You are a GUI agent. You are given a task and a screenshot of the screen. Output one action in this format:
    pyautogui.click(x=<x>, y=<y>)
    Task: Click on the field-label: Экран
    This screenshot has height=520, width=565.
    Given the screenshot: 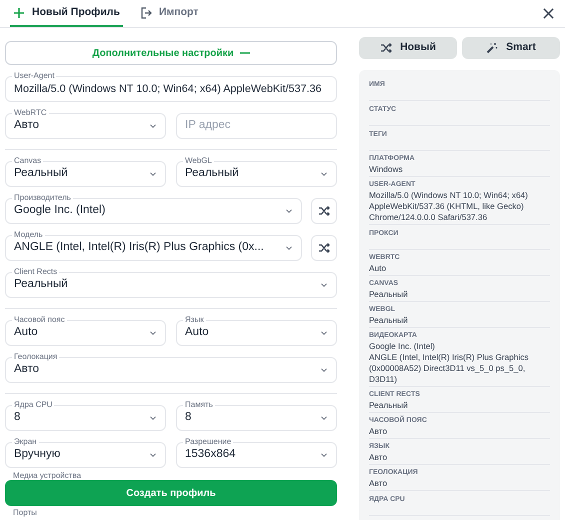 What is the action you would take?
    pyautogui.click(x=25, y=442)
    